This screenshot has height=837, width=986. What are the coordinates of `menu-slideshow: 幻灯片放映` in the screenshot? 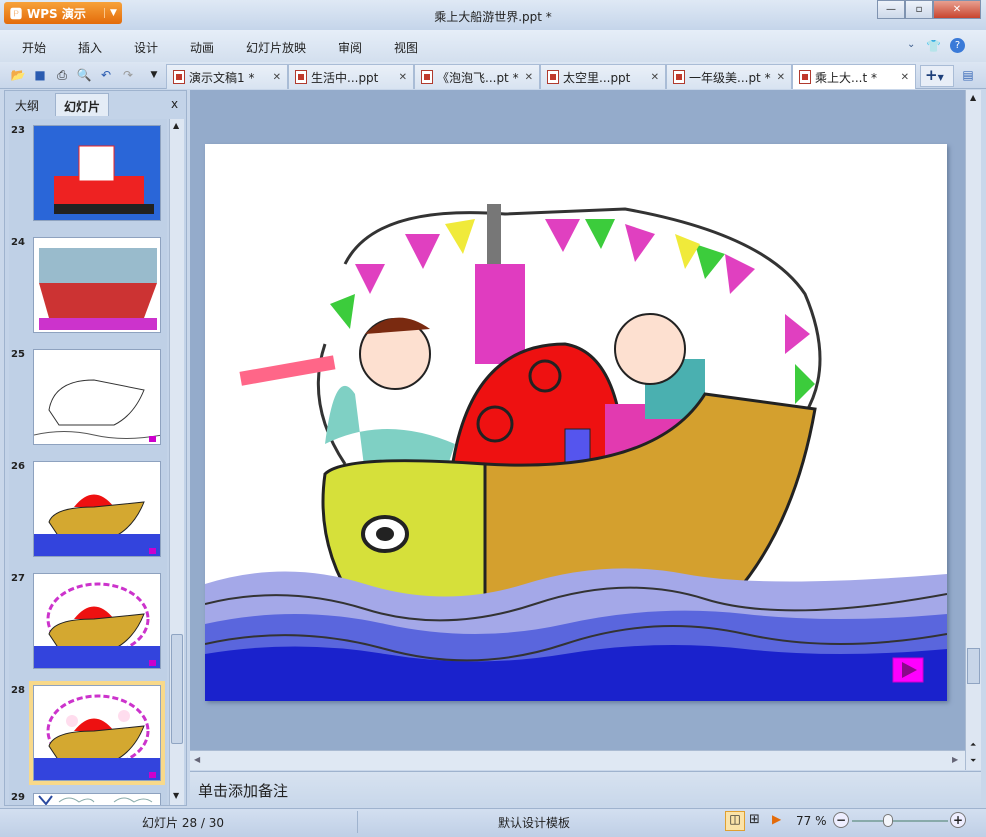 It's located at (276, 47).